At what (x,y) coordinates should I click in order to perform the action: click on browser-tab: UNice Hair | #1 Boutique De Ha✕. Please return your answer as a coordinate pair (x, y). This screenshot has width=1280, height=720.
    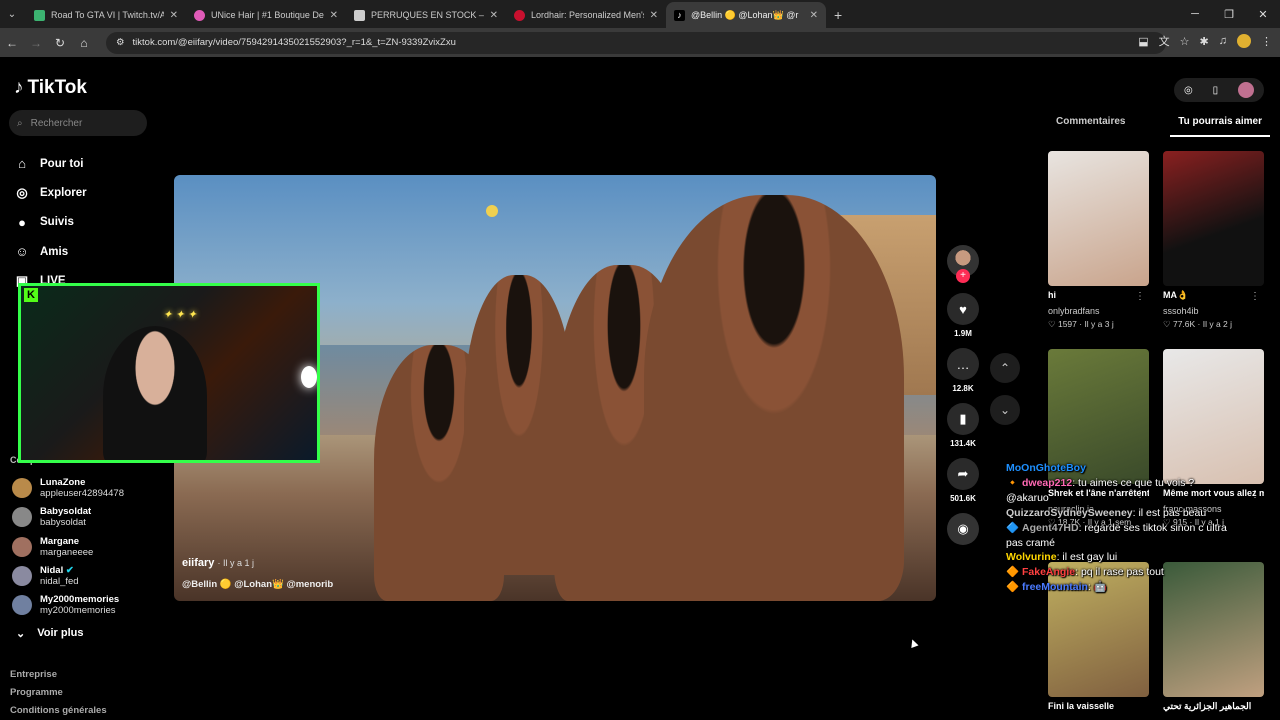
    Looking at the image, I should click on (266, 15).